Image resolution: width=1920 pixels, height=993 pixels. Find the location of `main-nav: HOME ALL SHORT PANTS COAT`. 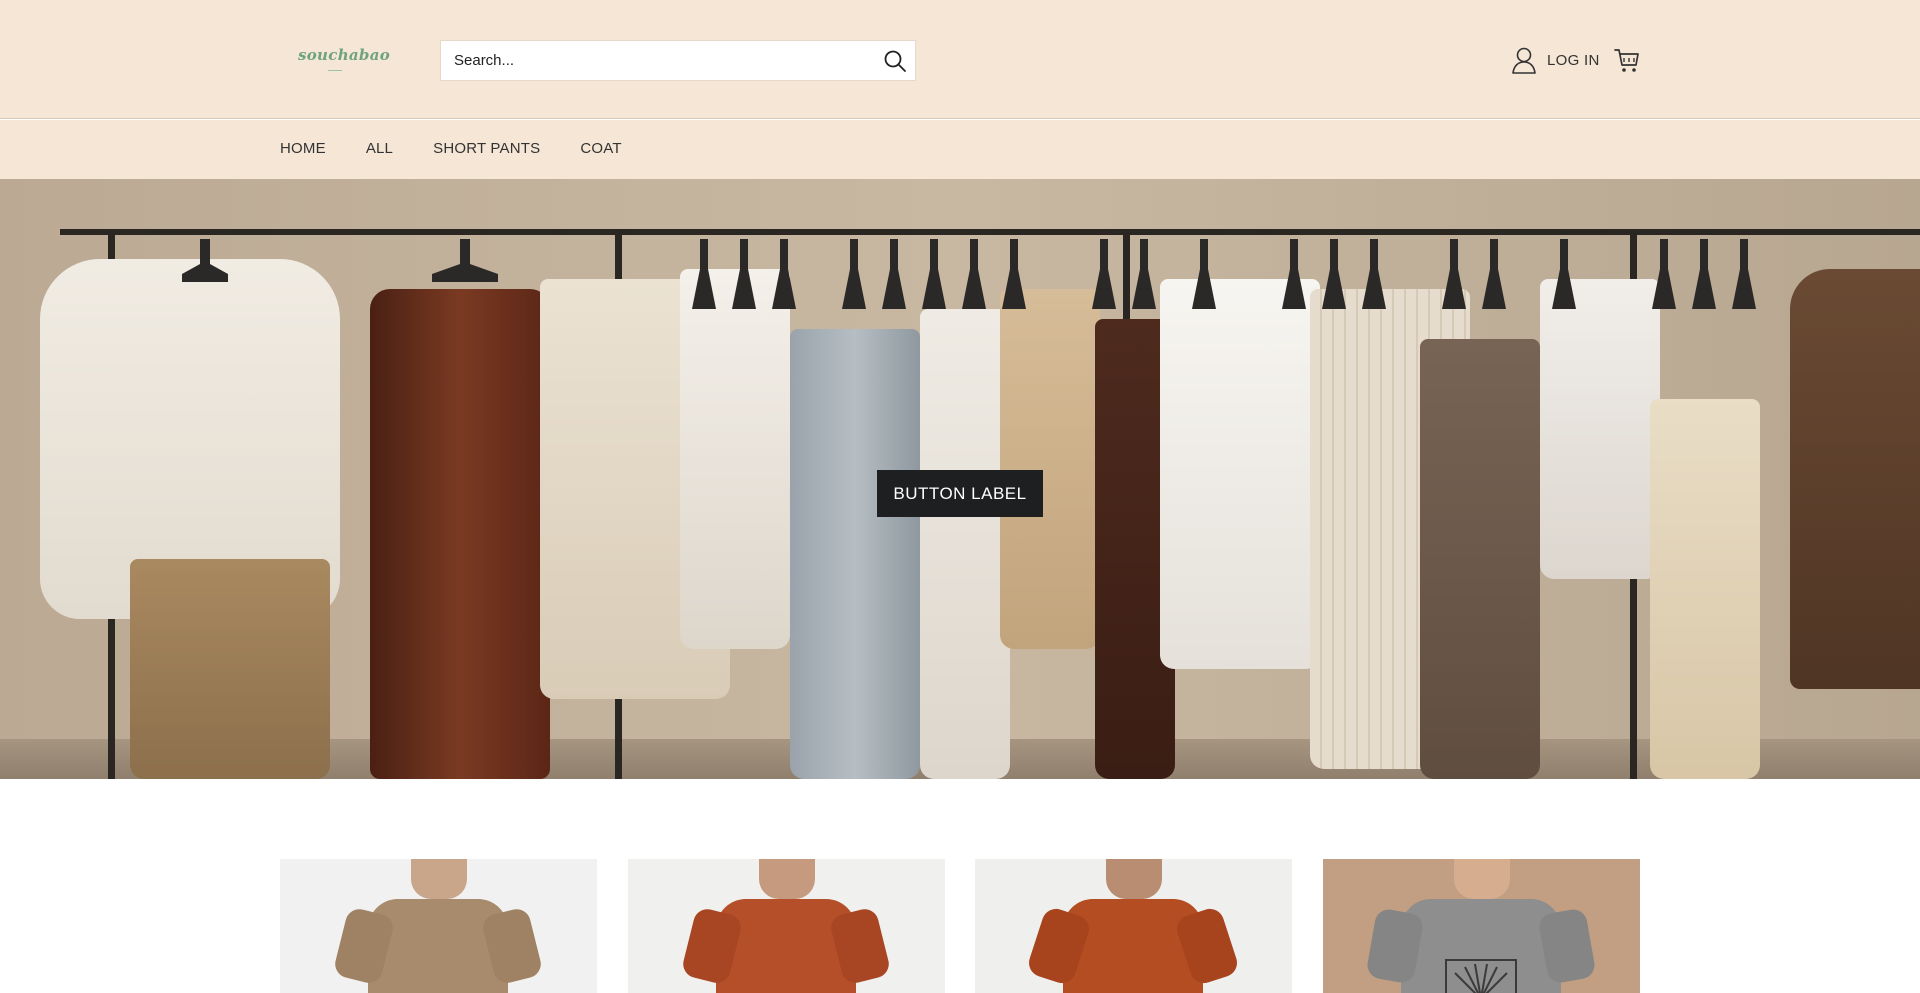

main-nav: HOME ALL SHORT PANTS COAT is located at coordinates (960, 149).